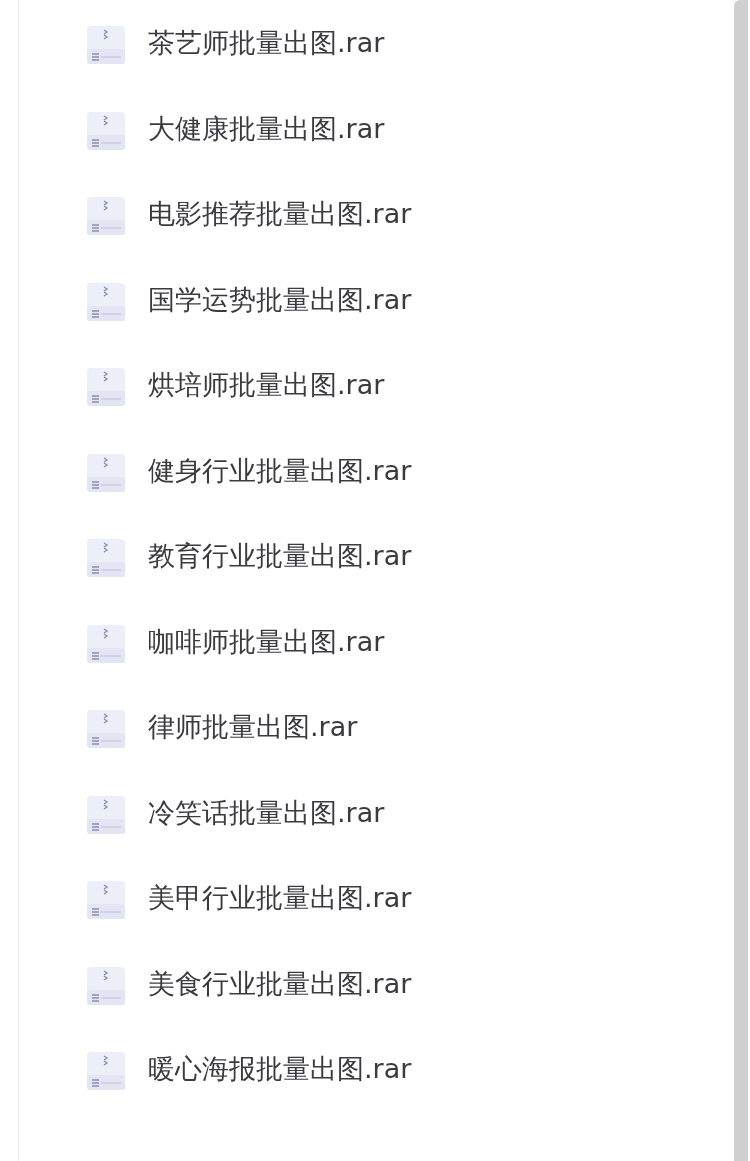 The height and width of the screenshot is (1161, 750). What do you see at coordinates (266, 43) in the screenshot?
I see `file-name: 茶艺师批量出图.rar` at bounding box center [266, 43].